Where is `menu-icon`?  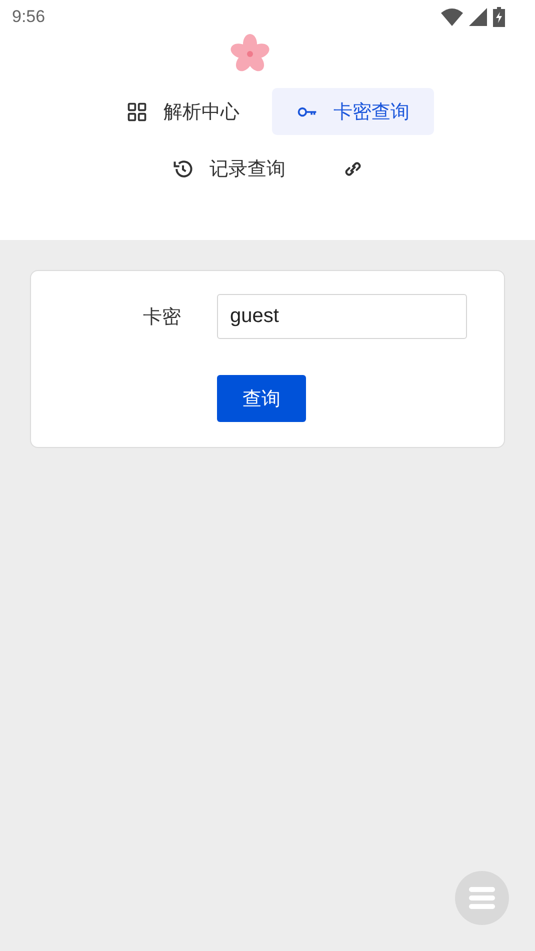
menu-icon is located at coordinates (482, 898).